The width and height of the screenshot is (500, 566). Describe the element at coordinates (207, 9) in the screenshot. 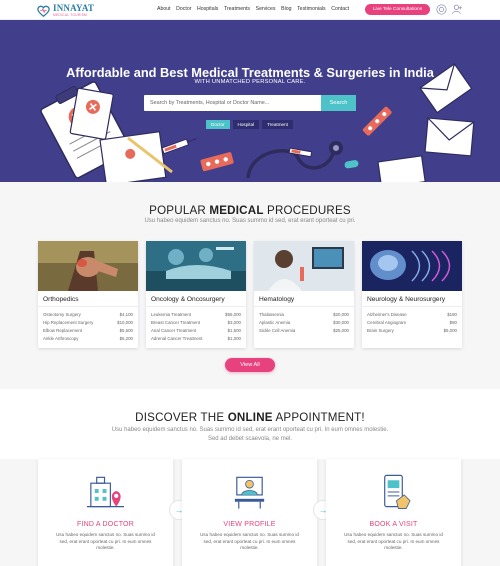

I see `nav-hospitals: Hospitals` at that location.